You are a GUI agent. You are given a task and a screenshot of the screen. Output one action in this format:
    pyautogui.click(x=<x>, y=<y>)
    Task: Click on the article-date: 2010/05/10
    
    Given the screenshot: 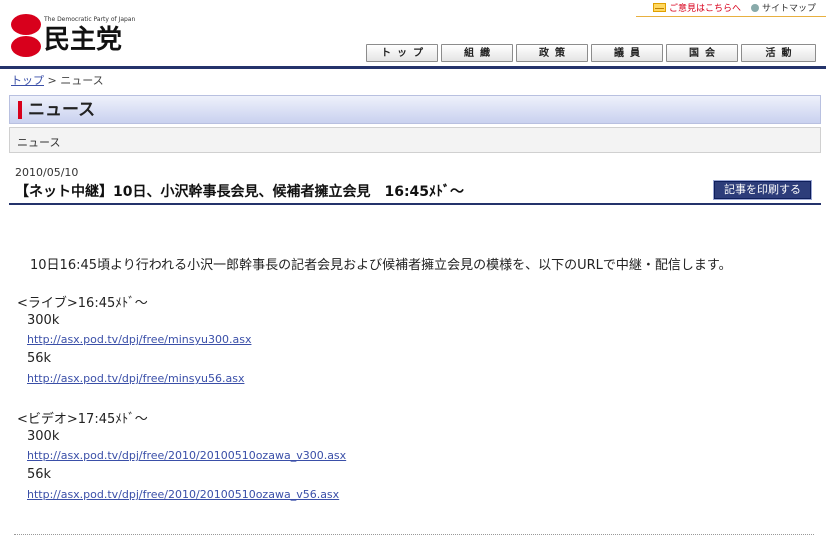 What is the action you would take?
    pyautogui.click(x=47, y=172)
    